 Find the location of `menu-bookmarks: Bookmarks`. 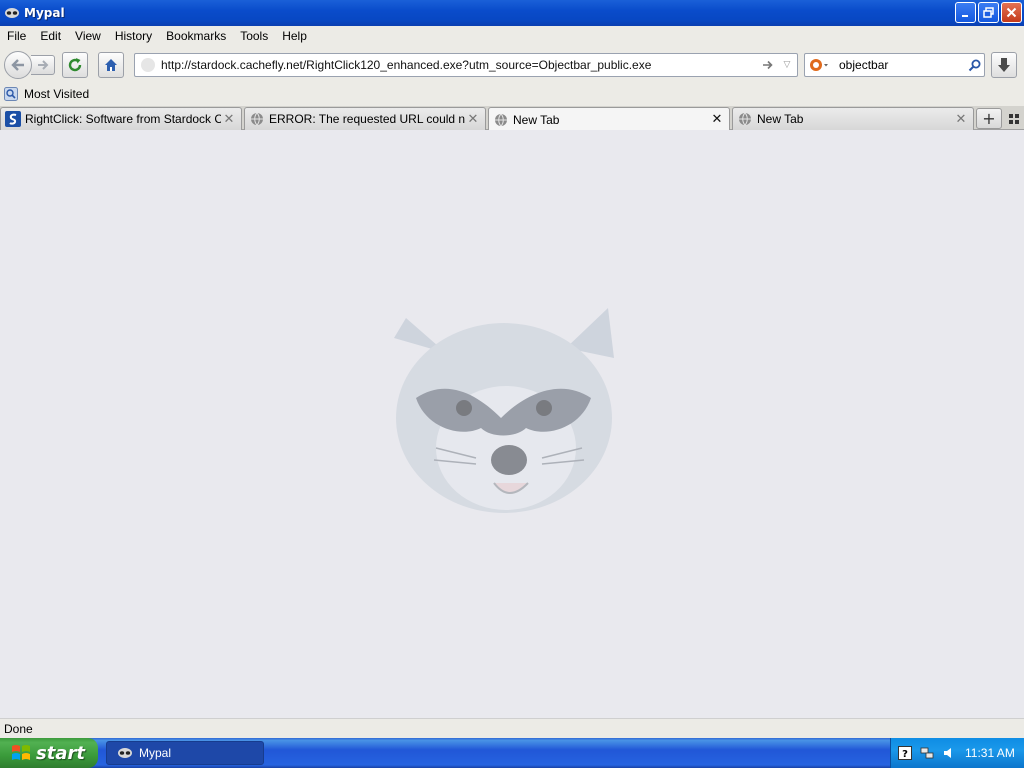

menu-bookmarks: Bookmarks is located at coordinates (196, 36).